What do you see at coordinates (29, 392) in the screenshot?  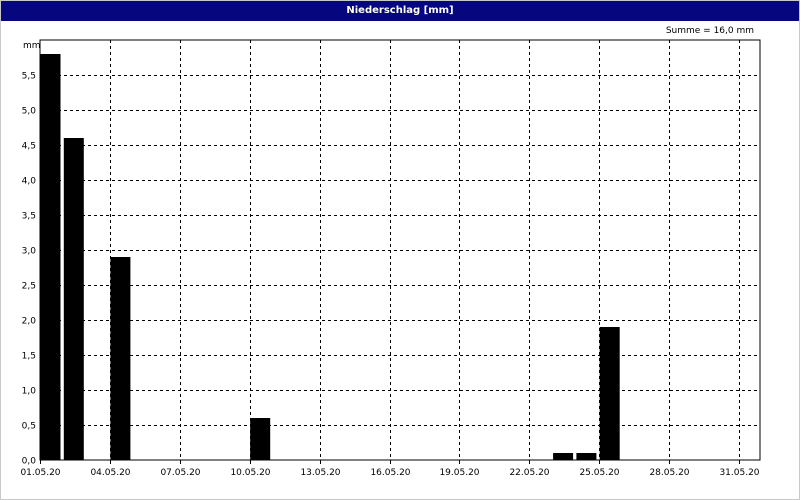 I see `y-tick-label: 1,0` at bounding box center [29, 392].